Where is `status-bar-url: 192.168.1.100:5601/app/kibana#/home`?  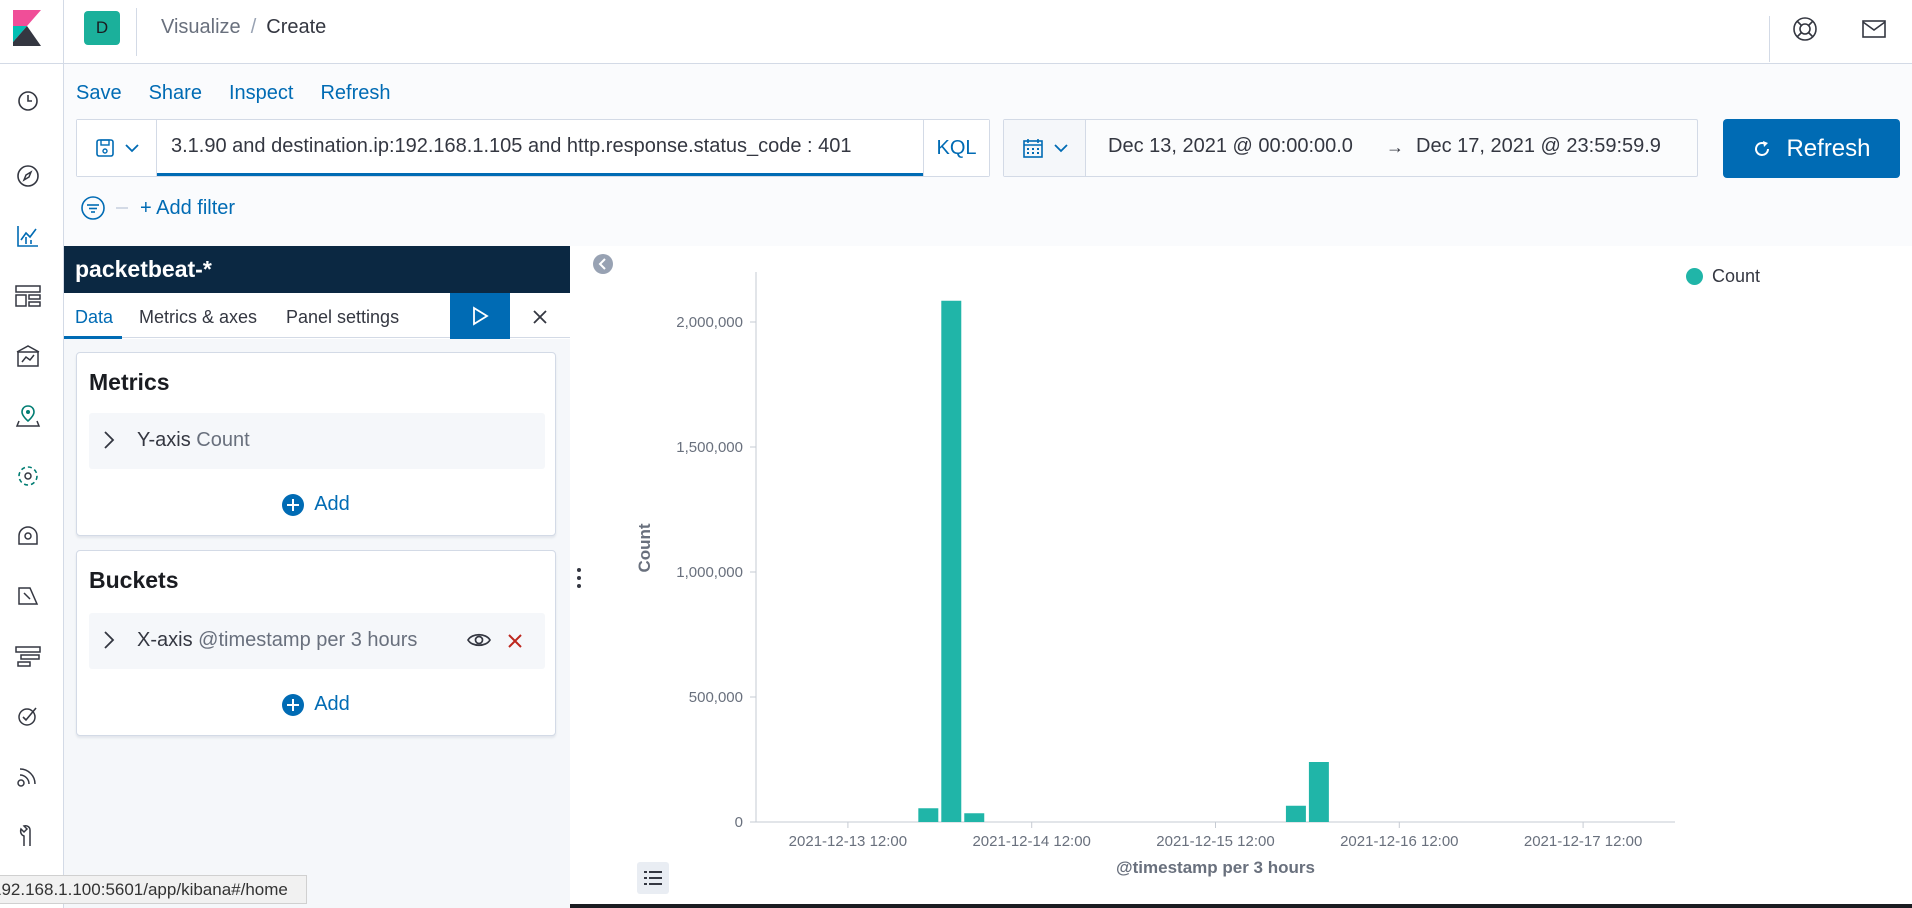
status-bar-url: 192.168.1.100:5601/app/kibana#/home is located at coordinates (153, 889).